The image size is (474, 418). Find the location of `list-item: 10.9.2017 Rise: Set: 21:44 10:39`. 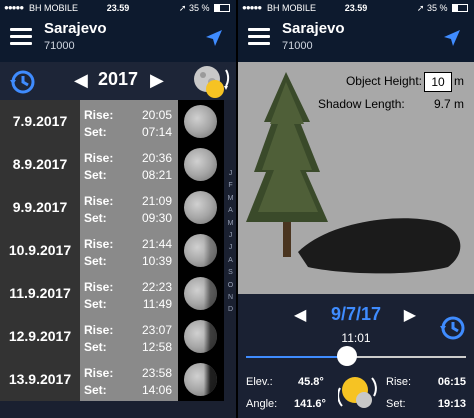

list-item: 10.9.2017 Rise: Set: 21:44 10:39 is located at coordinates (112, 250).